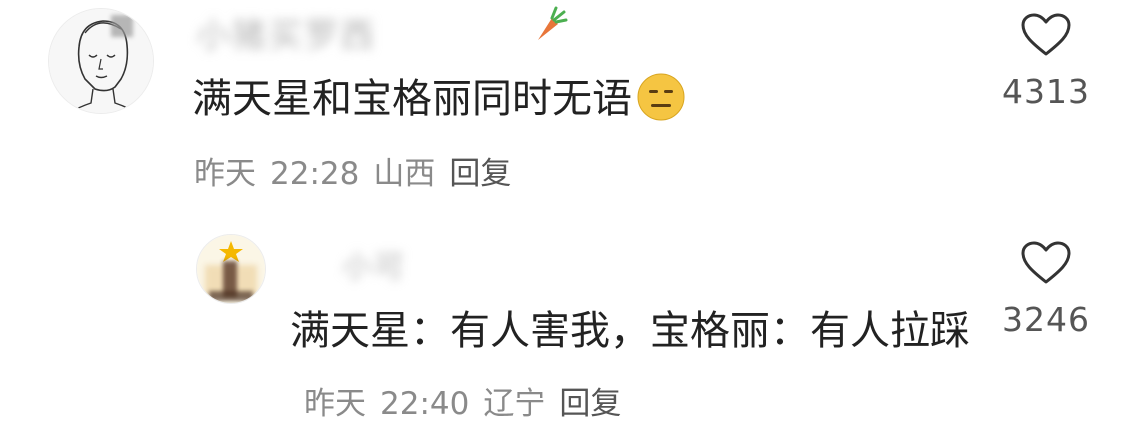  What do you see at coordinates (1046, 289) in the screenshot?
I see `like-button: 3246` at bounding box center [1046, 289].